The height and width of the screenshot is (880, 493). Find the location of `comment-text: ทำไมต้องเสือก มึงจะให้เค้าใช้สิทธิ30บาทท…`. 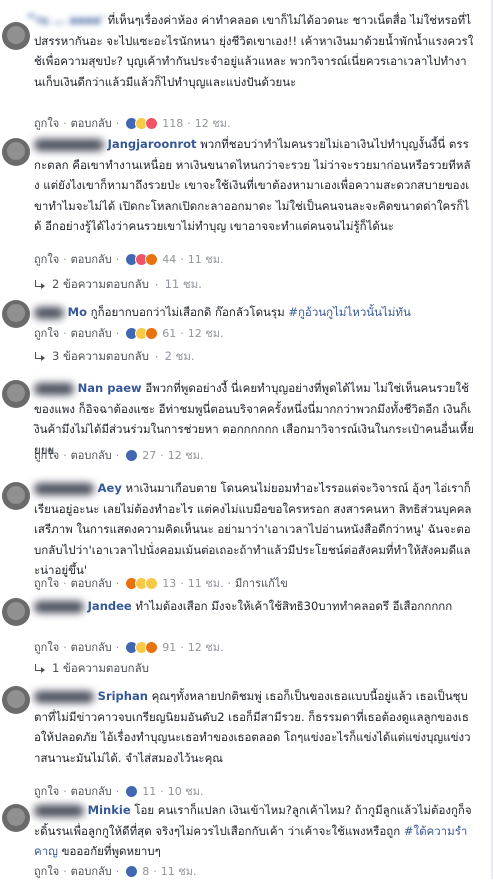

comment-text: ทำไมต้องเสือก มึงจะให้เค้าใช้สิทธิ30บาทท… is located at coordinates (294, 606).